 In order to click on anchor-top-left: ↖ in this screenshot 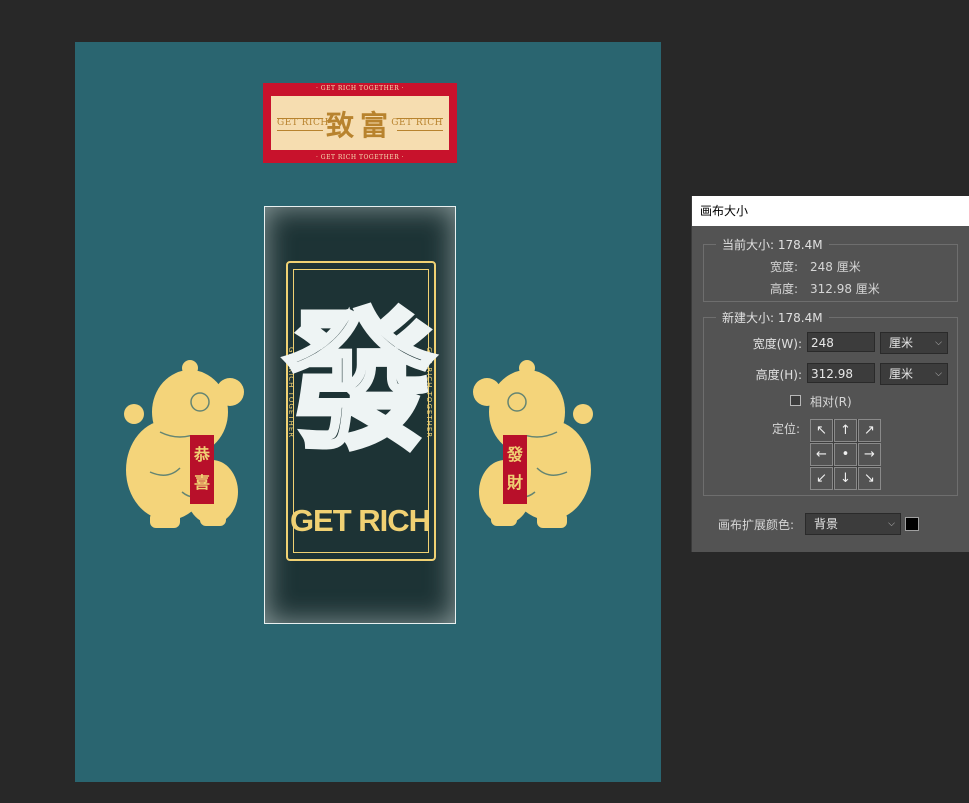, I will do `click(821, 430)`.